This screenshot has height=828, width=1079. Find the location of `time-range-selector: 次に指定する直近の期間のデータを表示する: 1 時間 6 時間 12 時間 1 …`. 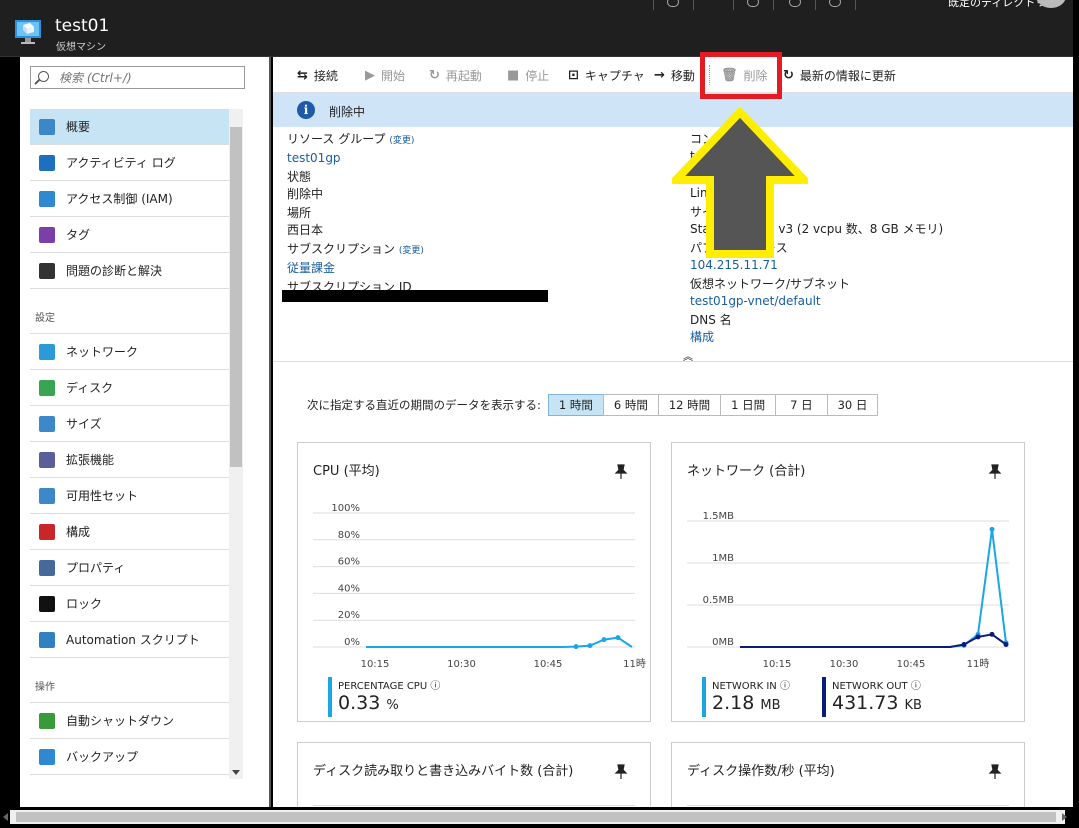

time-range-selector: 次に指定する直近の期間のデータを表示する: 1 時間 6 時間 12 時間 1 … is located at coordinates (593, 405).